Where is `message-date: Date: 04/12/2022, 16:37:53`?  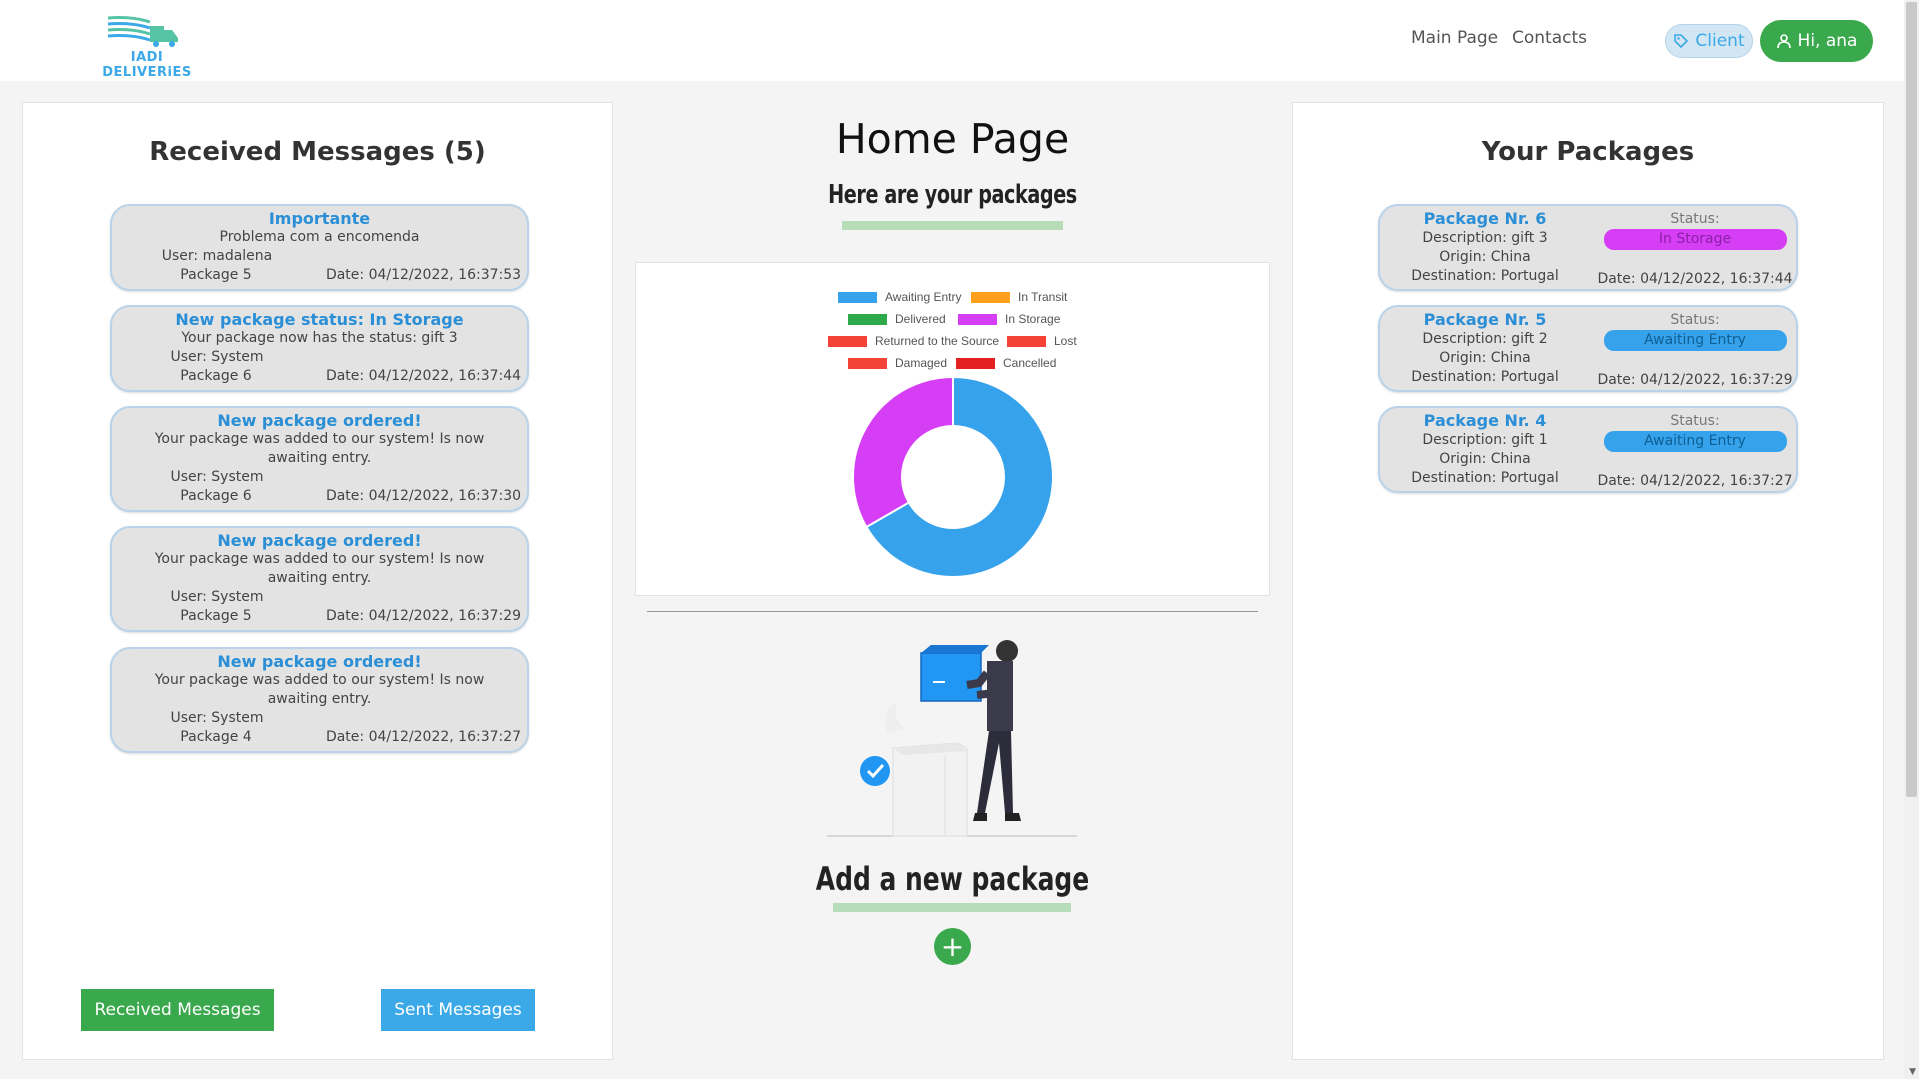
message-date: Date: 04/12/2022, 16:37:53 is located at coordinates (423, 275).